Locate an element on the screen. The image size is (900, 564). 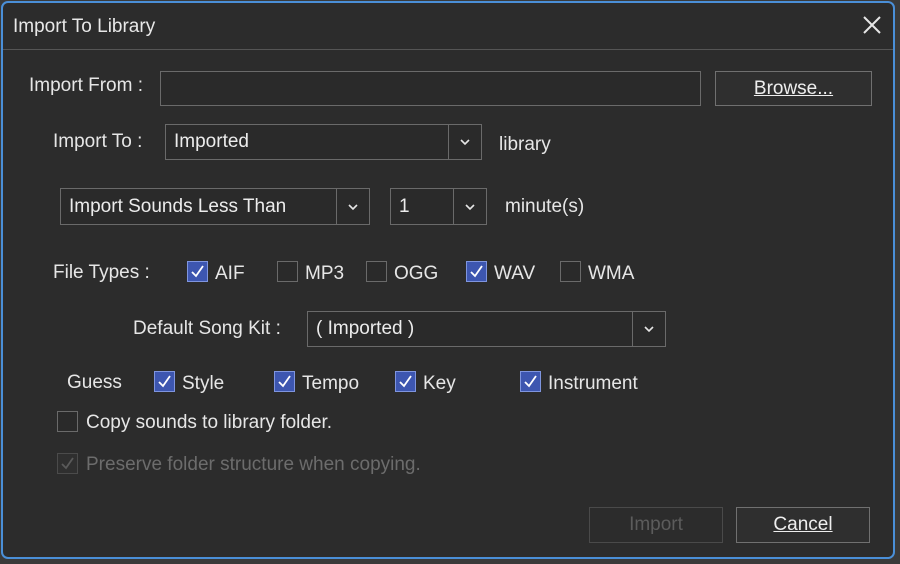
sound-filter-amount-selected: 1 is located at coordinates (404, 206).